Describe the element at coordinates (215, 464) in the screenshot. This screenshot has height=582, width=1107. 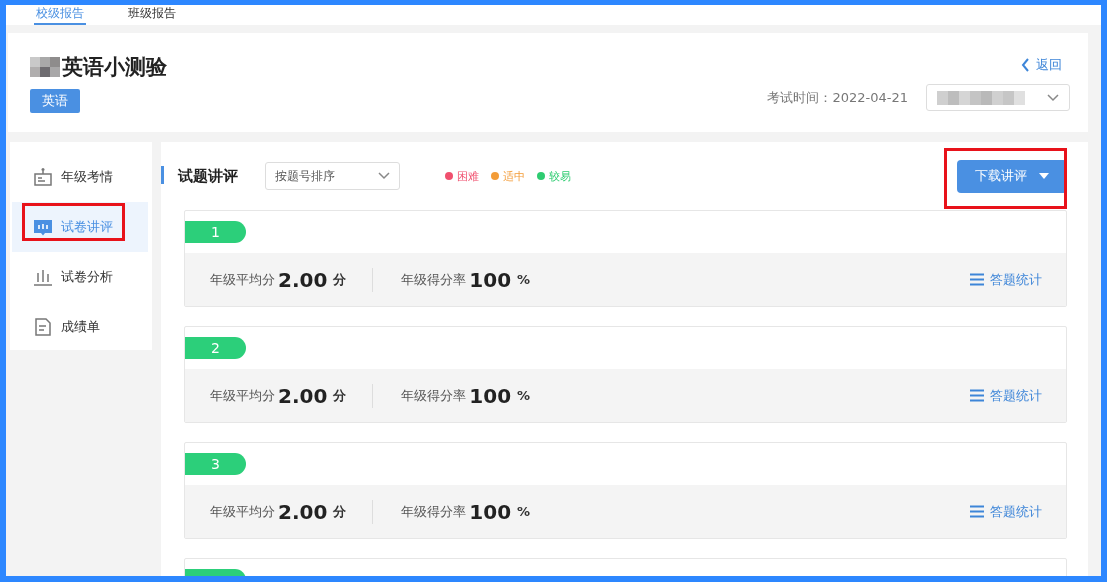
I see `question-number: 3` at that location.